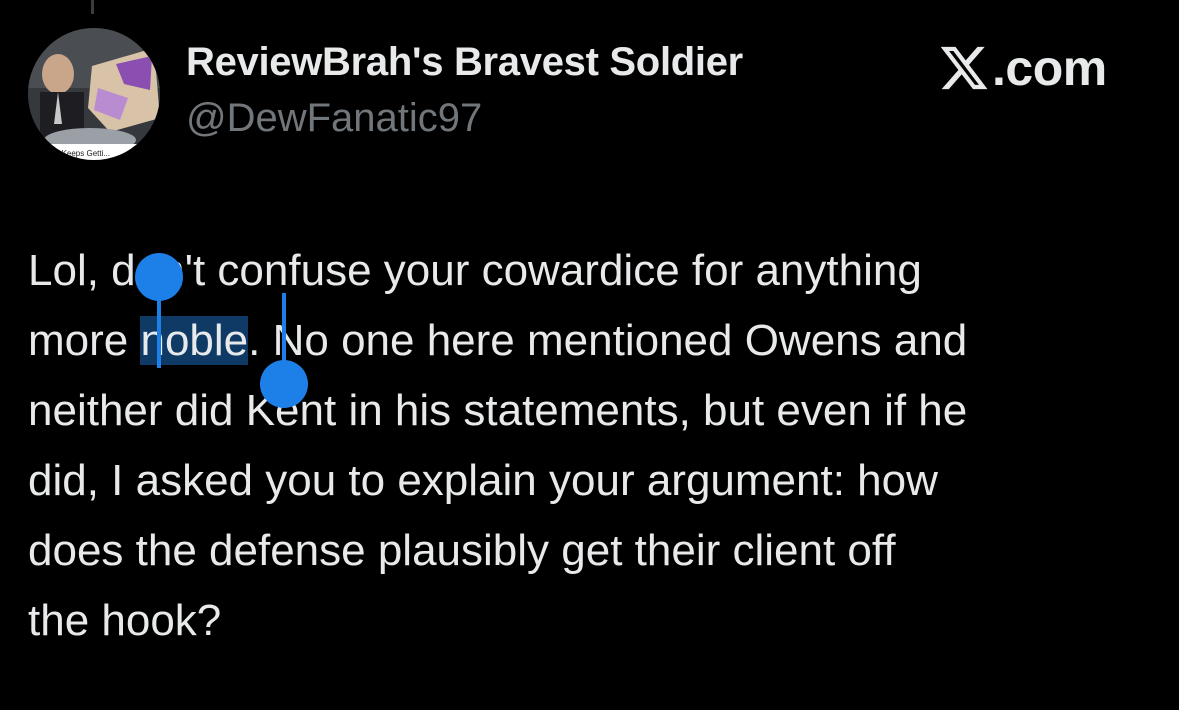  What do you see at coordinates (92, 7) in the screenshot?
I see `thread-connector-line` at bounding box center [92, 7].